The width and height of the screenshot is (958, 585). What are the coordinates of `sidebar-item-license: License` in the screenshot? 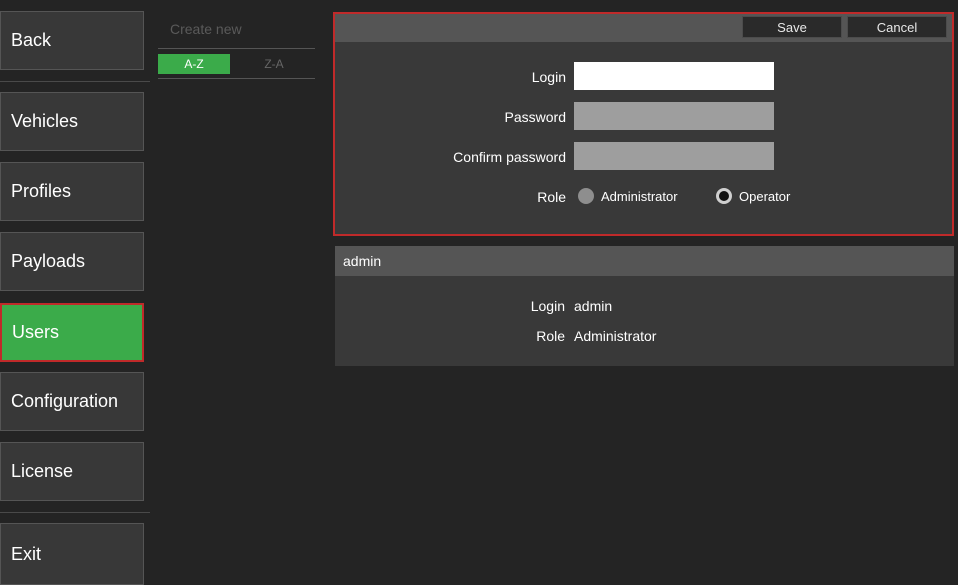 It's located at (72, 471).